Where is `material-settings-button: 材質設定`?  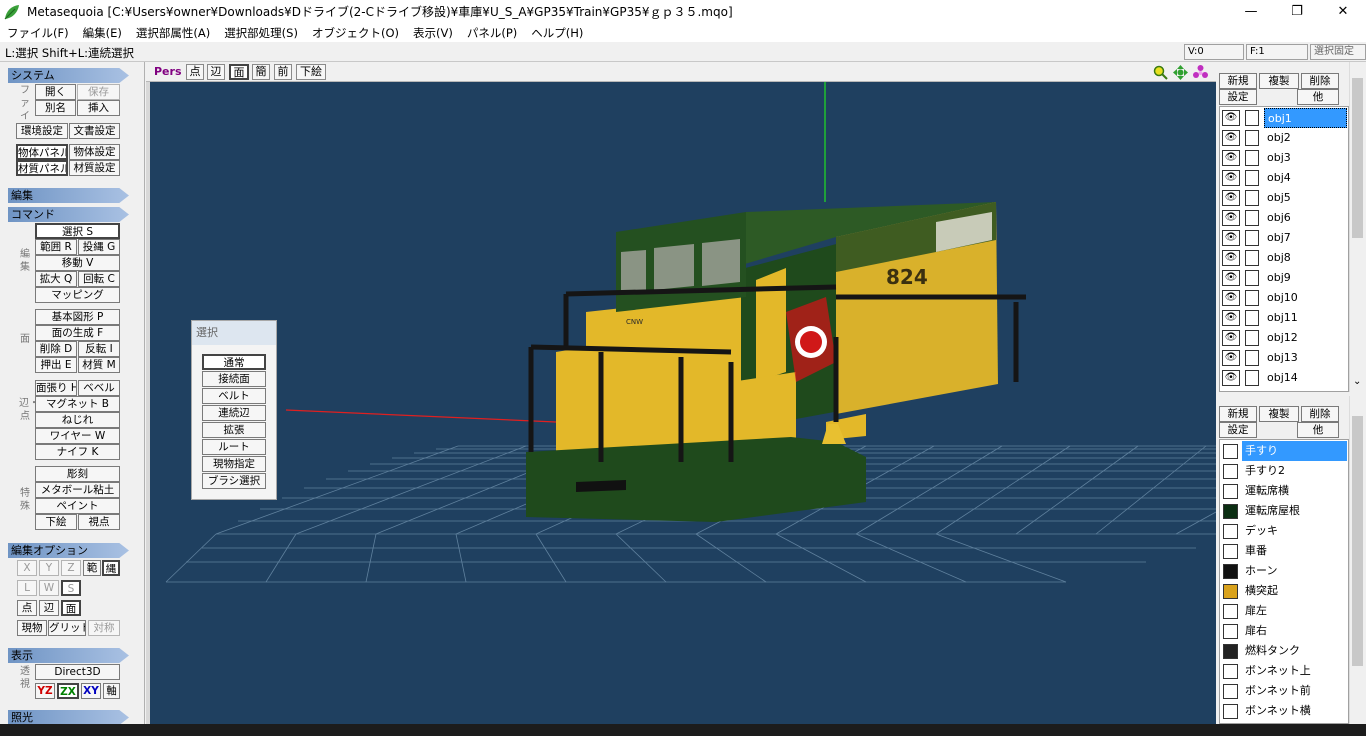 material-settings-button: 材質設定 is located at coordinates (94, 168).